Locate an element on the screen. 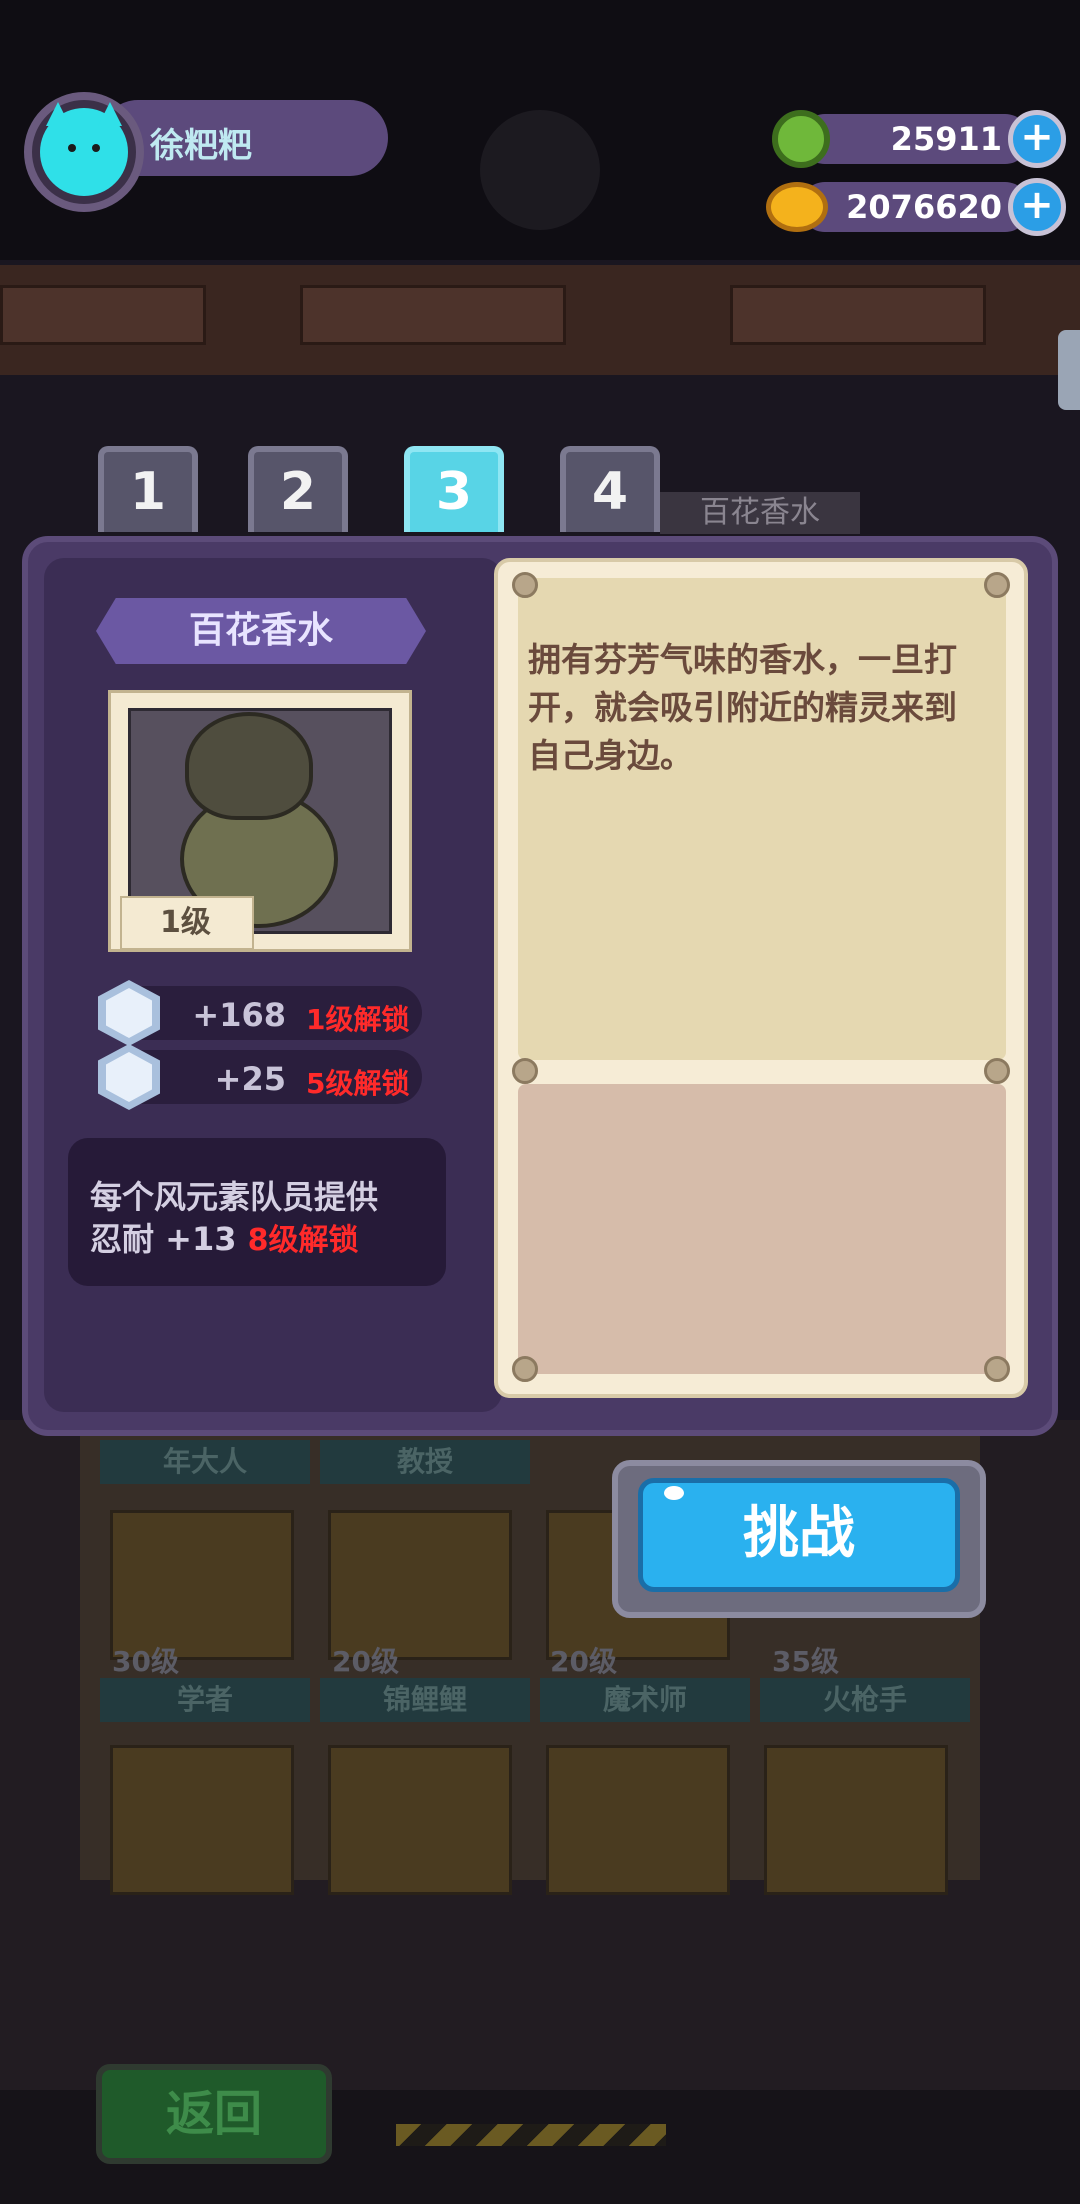 This screenshot has height=2204, width=1080. character-name-tag: 锦鲤鲤 is located at coordinates (425, 1700).